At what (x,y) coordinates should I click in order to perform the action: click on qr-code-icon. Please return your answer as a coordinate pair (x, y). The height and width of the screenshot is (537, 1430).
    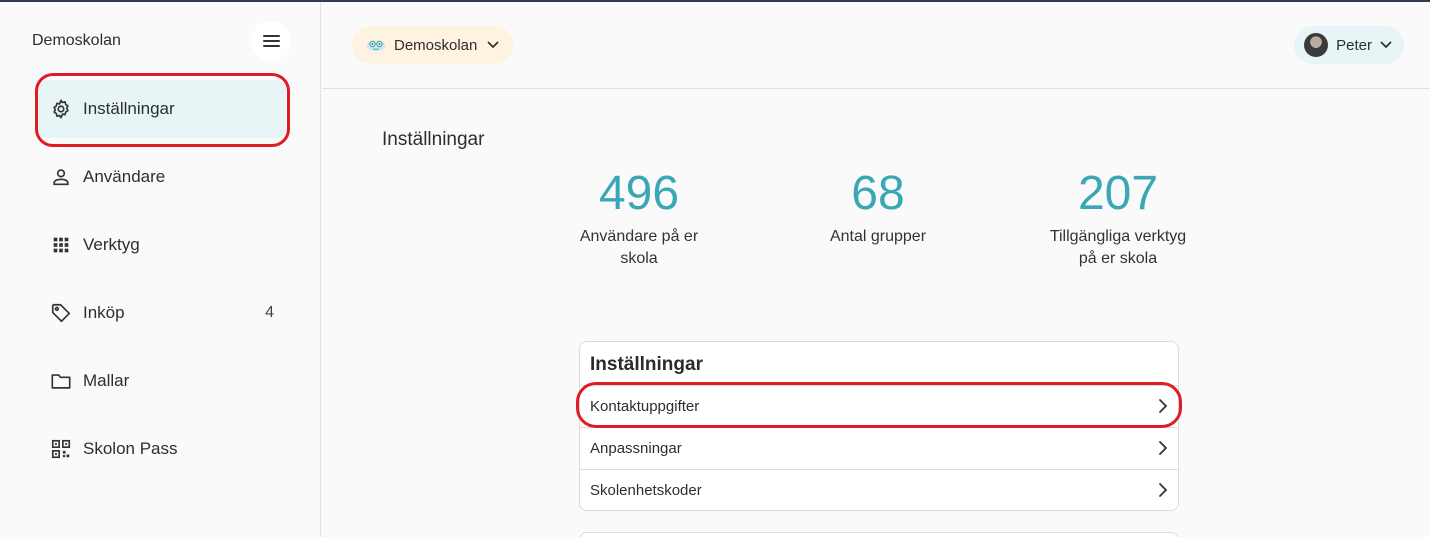
    Looking at the image, I should click on (61, 449).